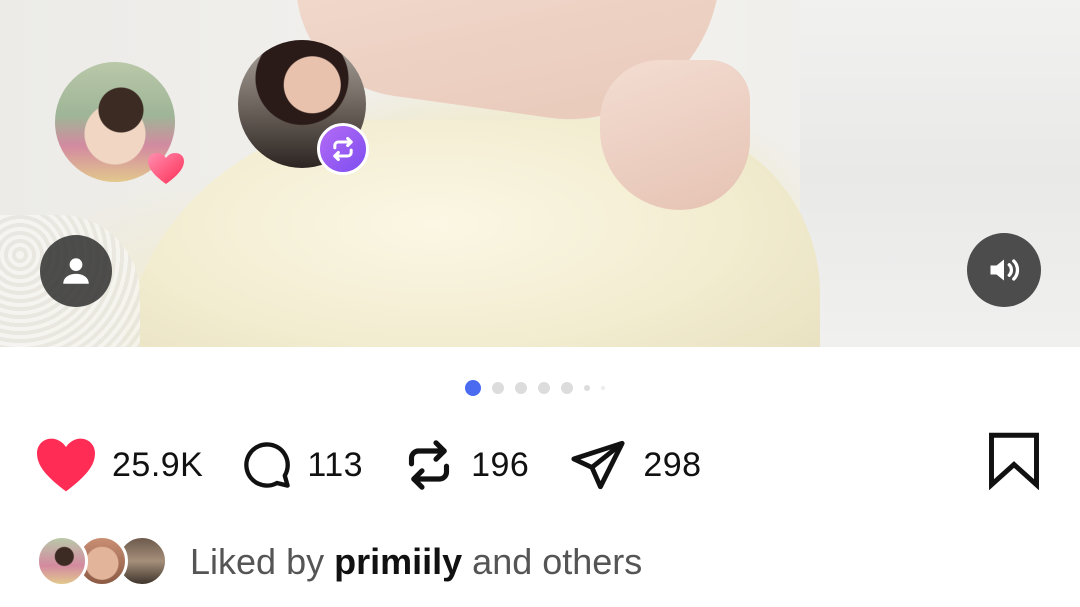 Image resolution: width=1080 pixels, height=607 pixels. I want to click on liked-by-text: Liked by primiily and others, so click(416, 562).